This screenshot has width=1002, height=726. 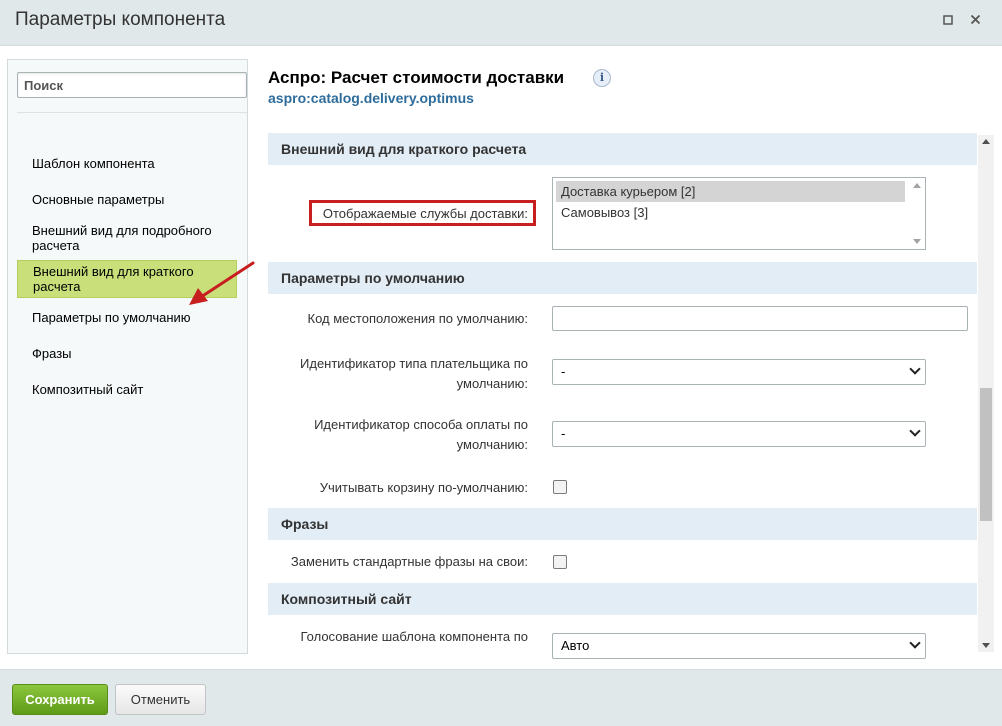 I want to click on close-icon, so click(x=975, y=21).